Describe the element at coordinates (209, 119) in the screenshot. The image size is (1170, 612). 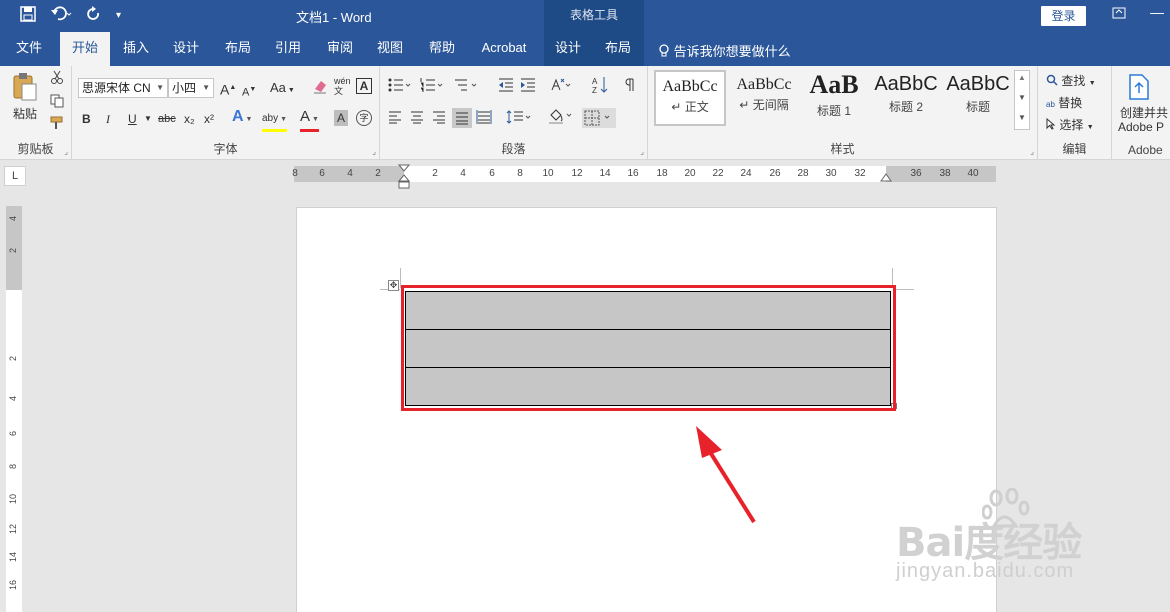
I see `superscript-button: x²` at that location.